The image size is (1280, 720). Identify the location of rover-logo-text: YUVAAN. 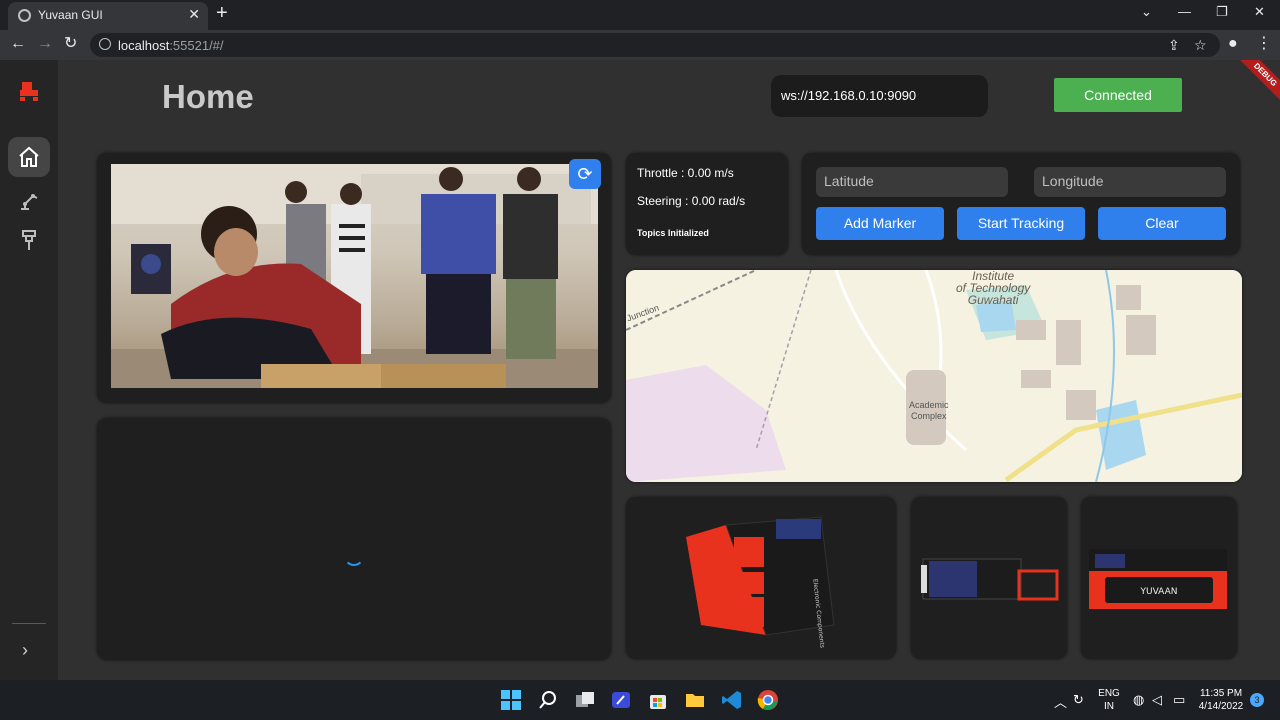
(1159, 592).